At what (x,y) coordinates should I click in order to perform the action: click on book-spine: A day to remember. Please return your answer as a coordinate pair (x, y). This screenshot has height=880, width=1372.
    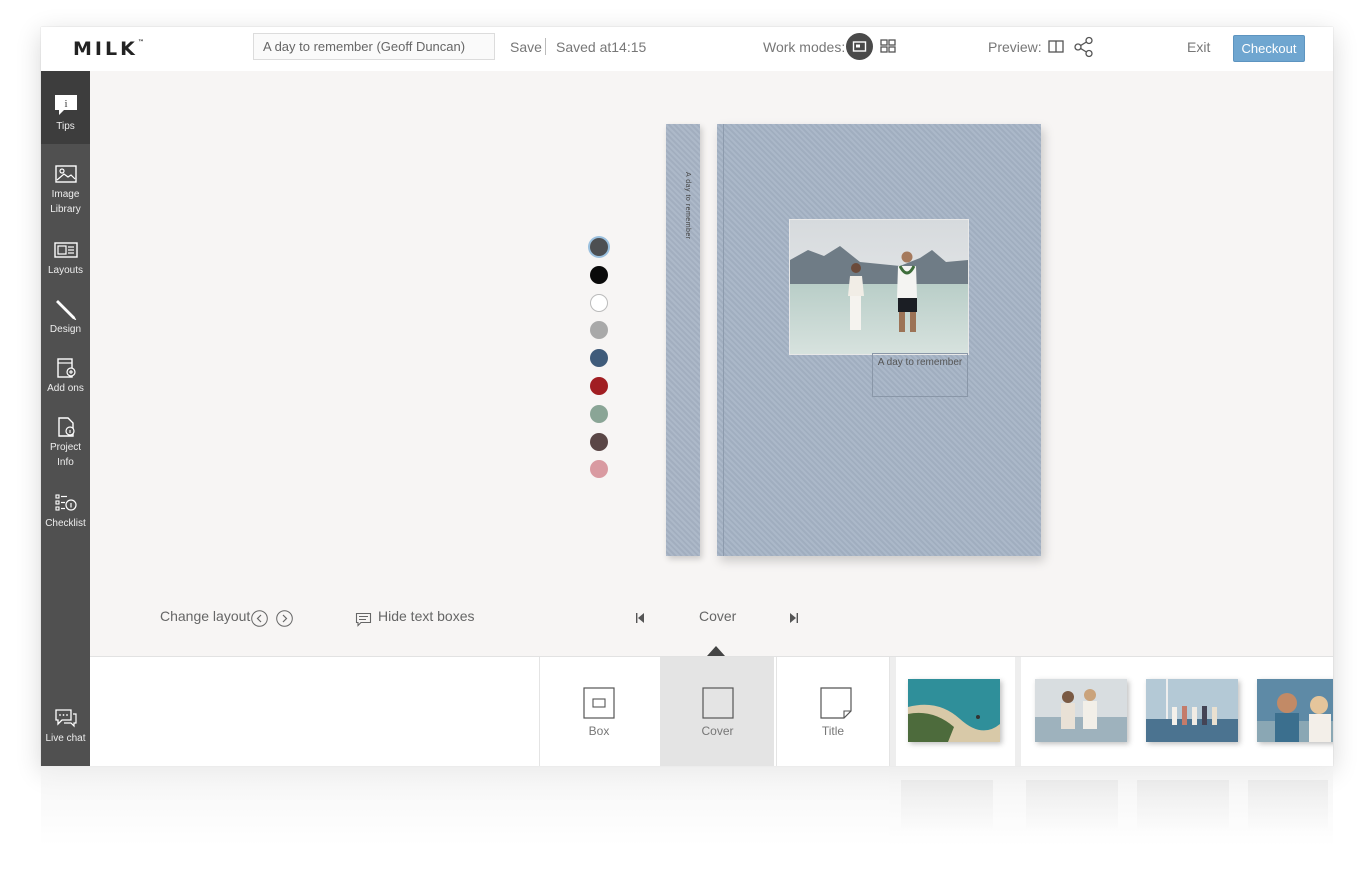
    Looking at the image, I should click on (683, 340).